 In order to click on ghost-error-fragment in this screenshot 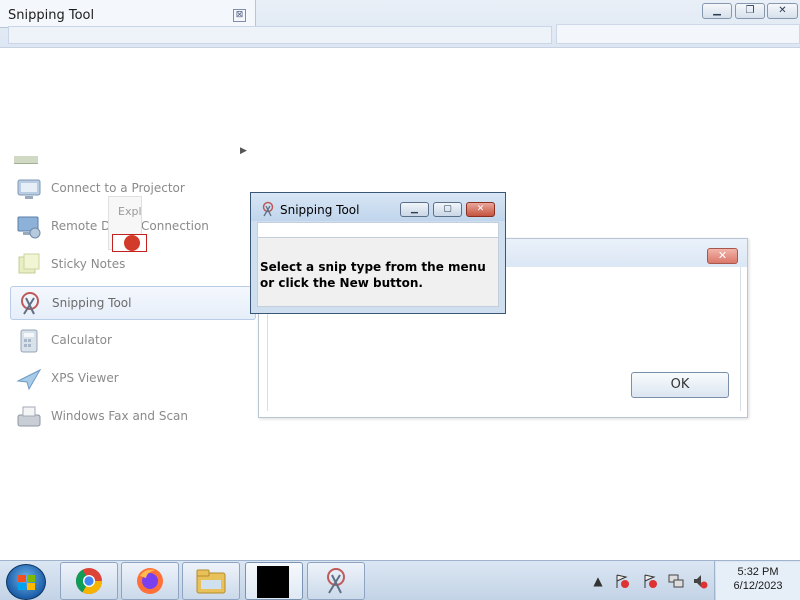, I will do `click(129, 243)`.